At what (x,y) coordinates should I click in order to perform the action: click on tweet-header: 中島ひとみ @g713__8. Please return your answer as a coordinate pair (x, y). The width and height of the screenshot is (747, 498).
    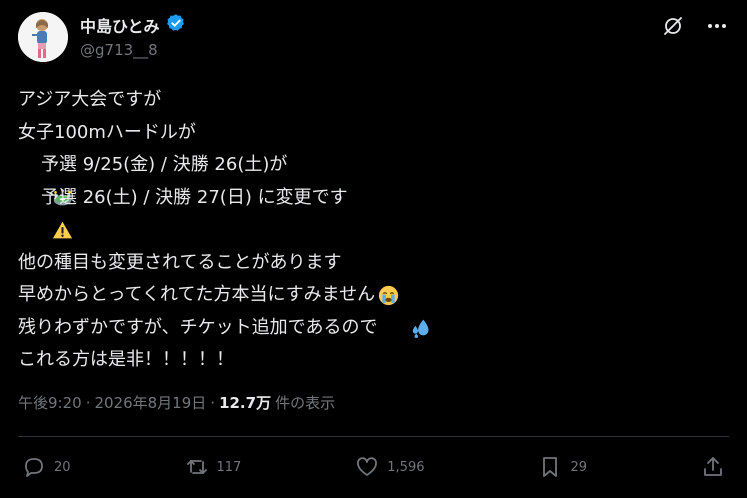
    Looking at the image, I should click on (373, 38).